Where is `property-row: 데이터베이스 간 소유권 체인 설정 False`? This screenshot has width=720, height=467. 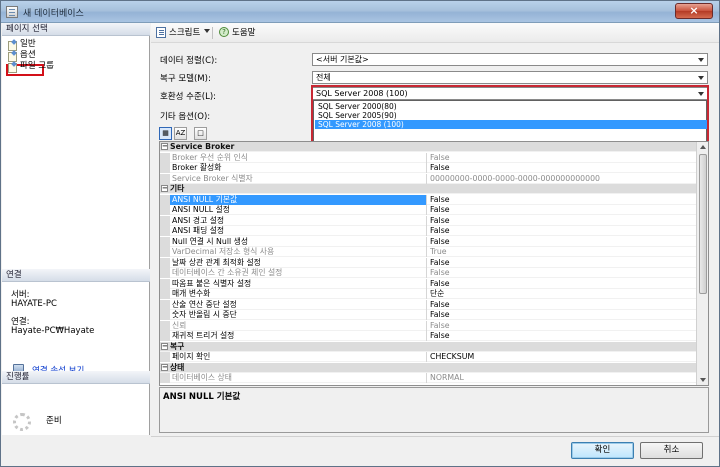 property-row: 데이터베이스 간 소유권 체인 설정 False is located at coordinates (428, 273).